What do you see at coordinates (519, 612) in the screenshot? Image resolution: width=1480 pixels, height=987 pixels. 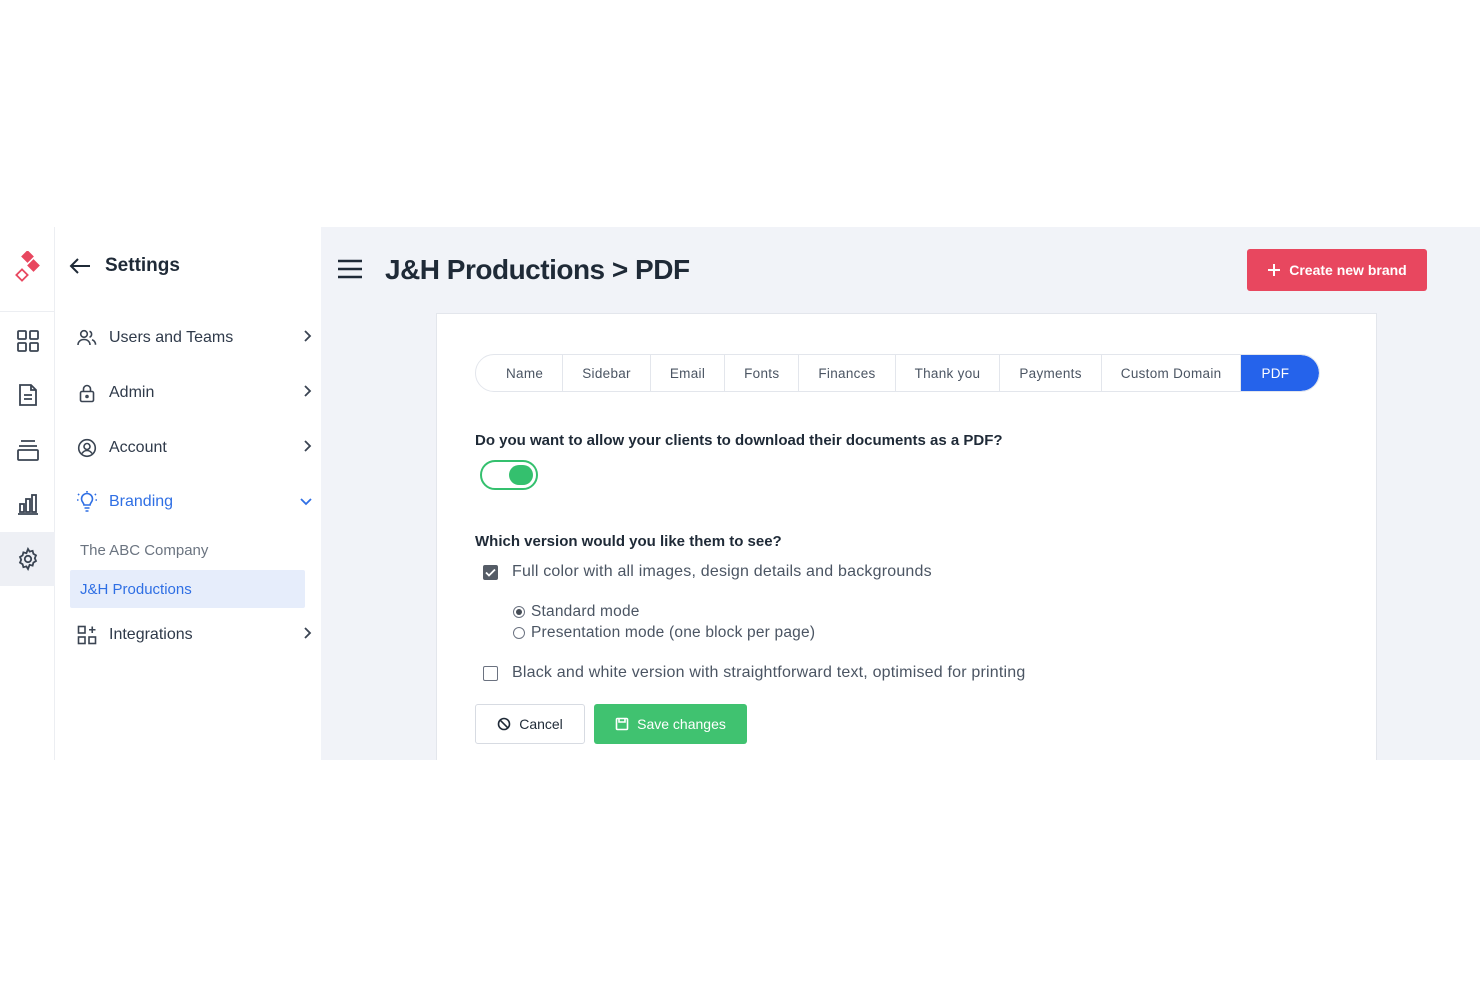 I see `standard-mode-radio` at bounding box center [519, 612].